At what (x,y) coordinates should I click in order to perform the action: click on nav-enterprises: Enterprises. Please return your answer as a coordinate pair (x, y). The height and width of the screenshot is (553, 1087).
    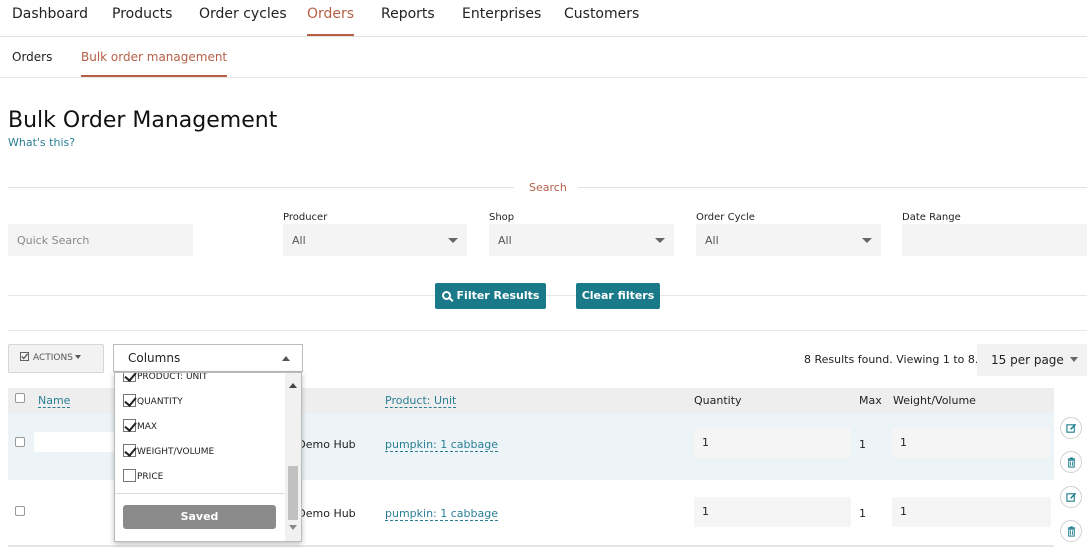
    Looking at the image, I should click on (501, 21).